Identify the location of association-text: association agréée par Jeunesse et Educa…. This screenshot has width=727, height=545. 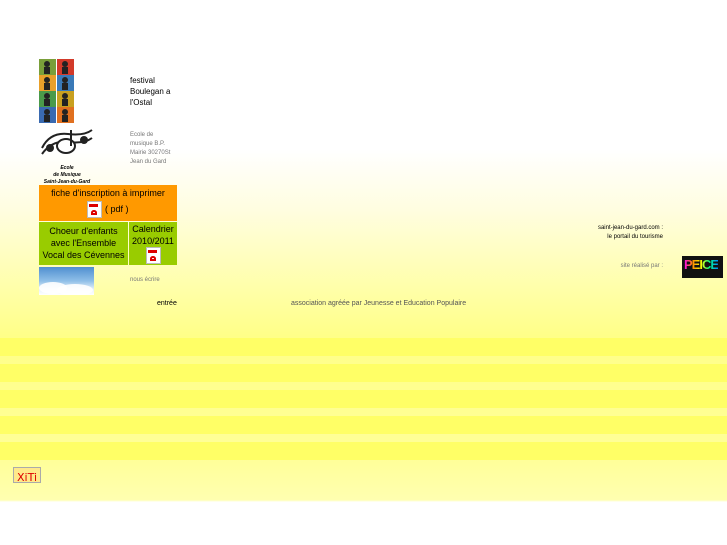
(379, 303).